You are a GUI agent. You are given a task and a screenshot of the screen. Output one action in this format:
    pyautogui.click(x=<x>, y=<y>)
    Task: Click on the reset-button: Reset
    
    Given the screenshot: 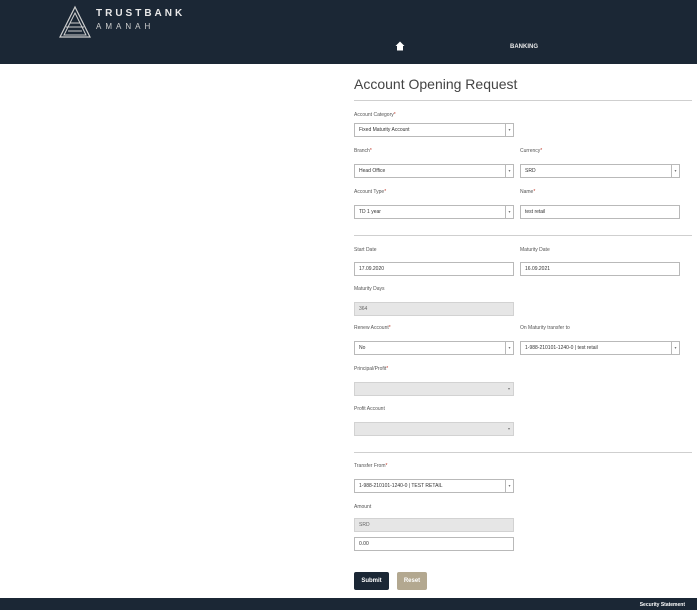 What is the action you would take?
    pyautogui.click(x=412, y=581)
    